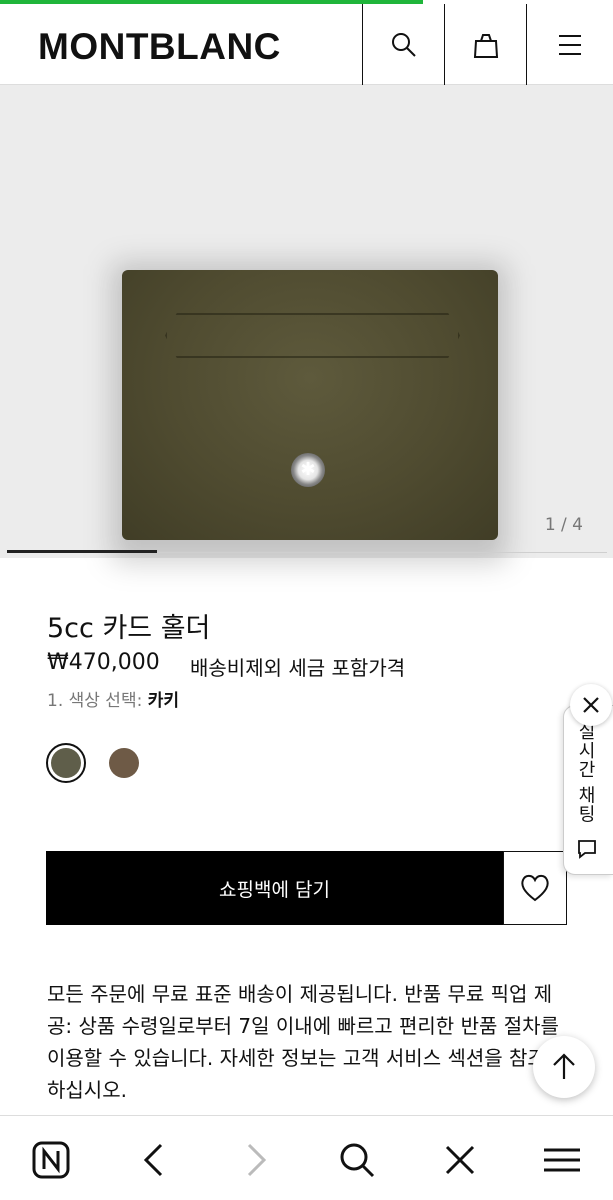 The width and height of the screenshot is (613, 1200). Describe the element at coordinates (298, 668) in the screenshot. I see `tax-note: 배송비제외 세금 포함가격` at that location.